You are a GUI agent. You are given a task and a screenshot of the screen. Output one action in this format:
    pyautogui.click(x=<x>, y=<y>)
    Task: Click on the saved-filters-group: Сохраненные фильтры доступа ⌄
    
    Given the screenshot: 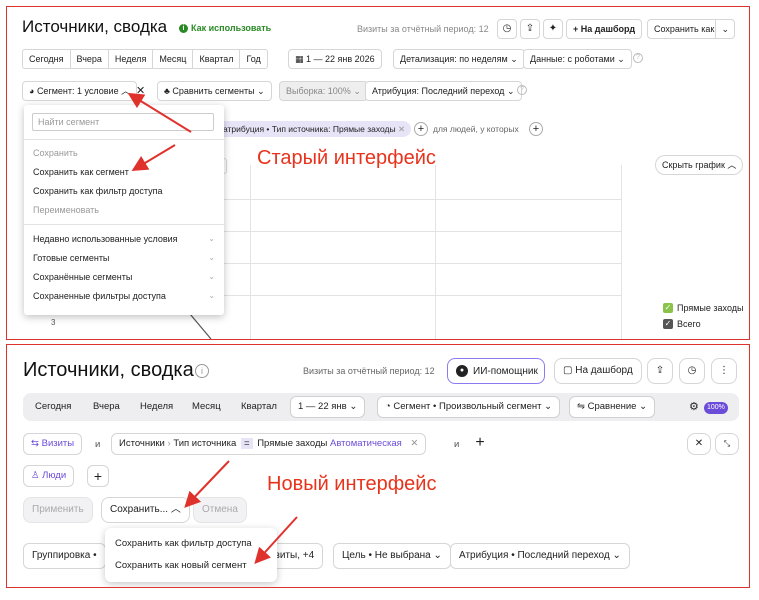 What is the action you would take?
    pyautogui.click(x=124, y=296)
    